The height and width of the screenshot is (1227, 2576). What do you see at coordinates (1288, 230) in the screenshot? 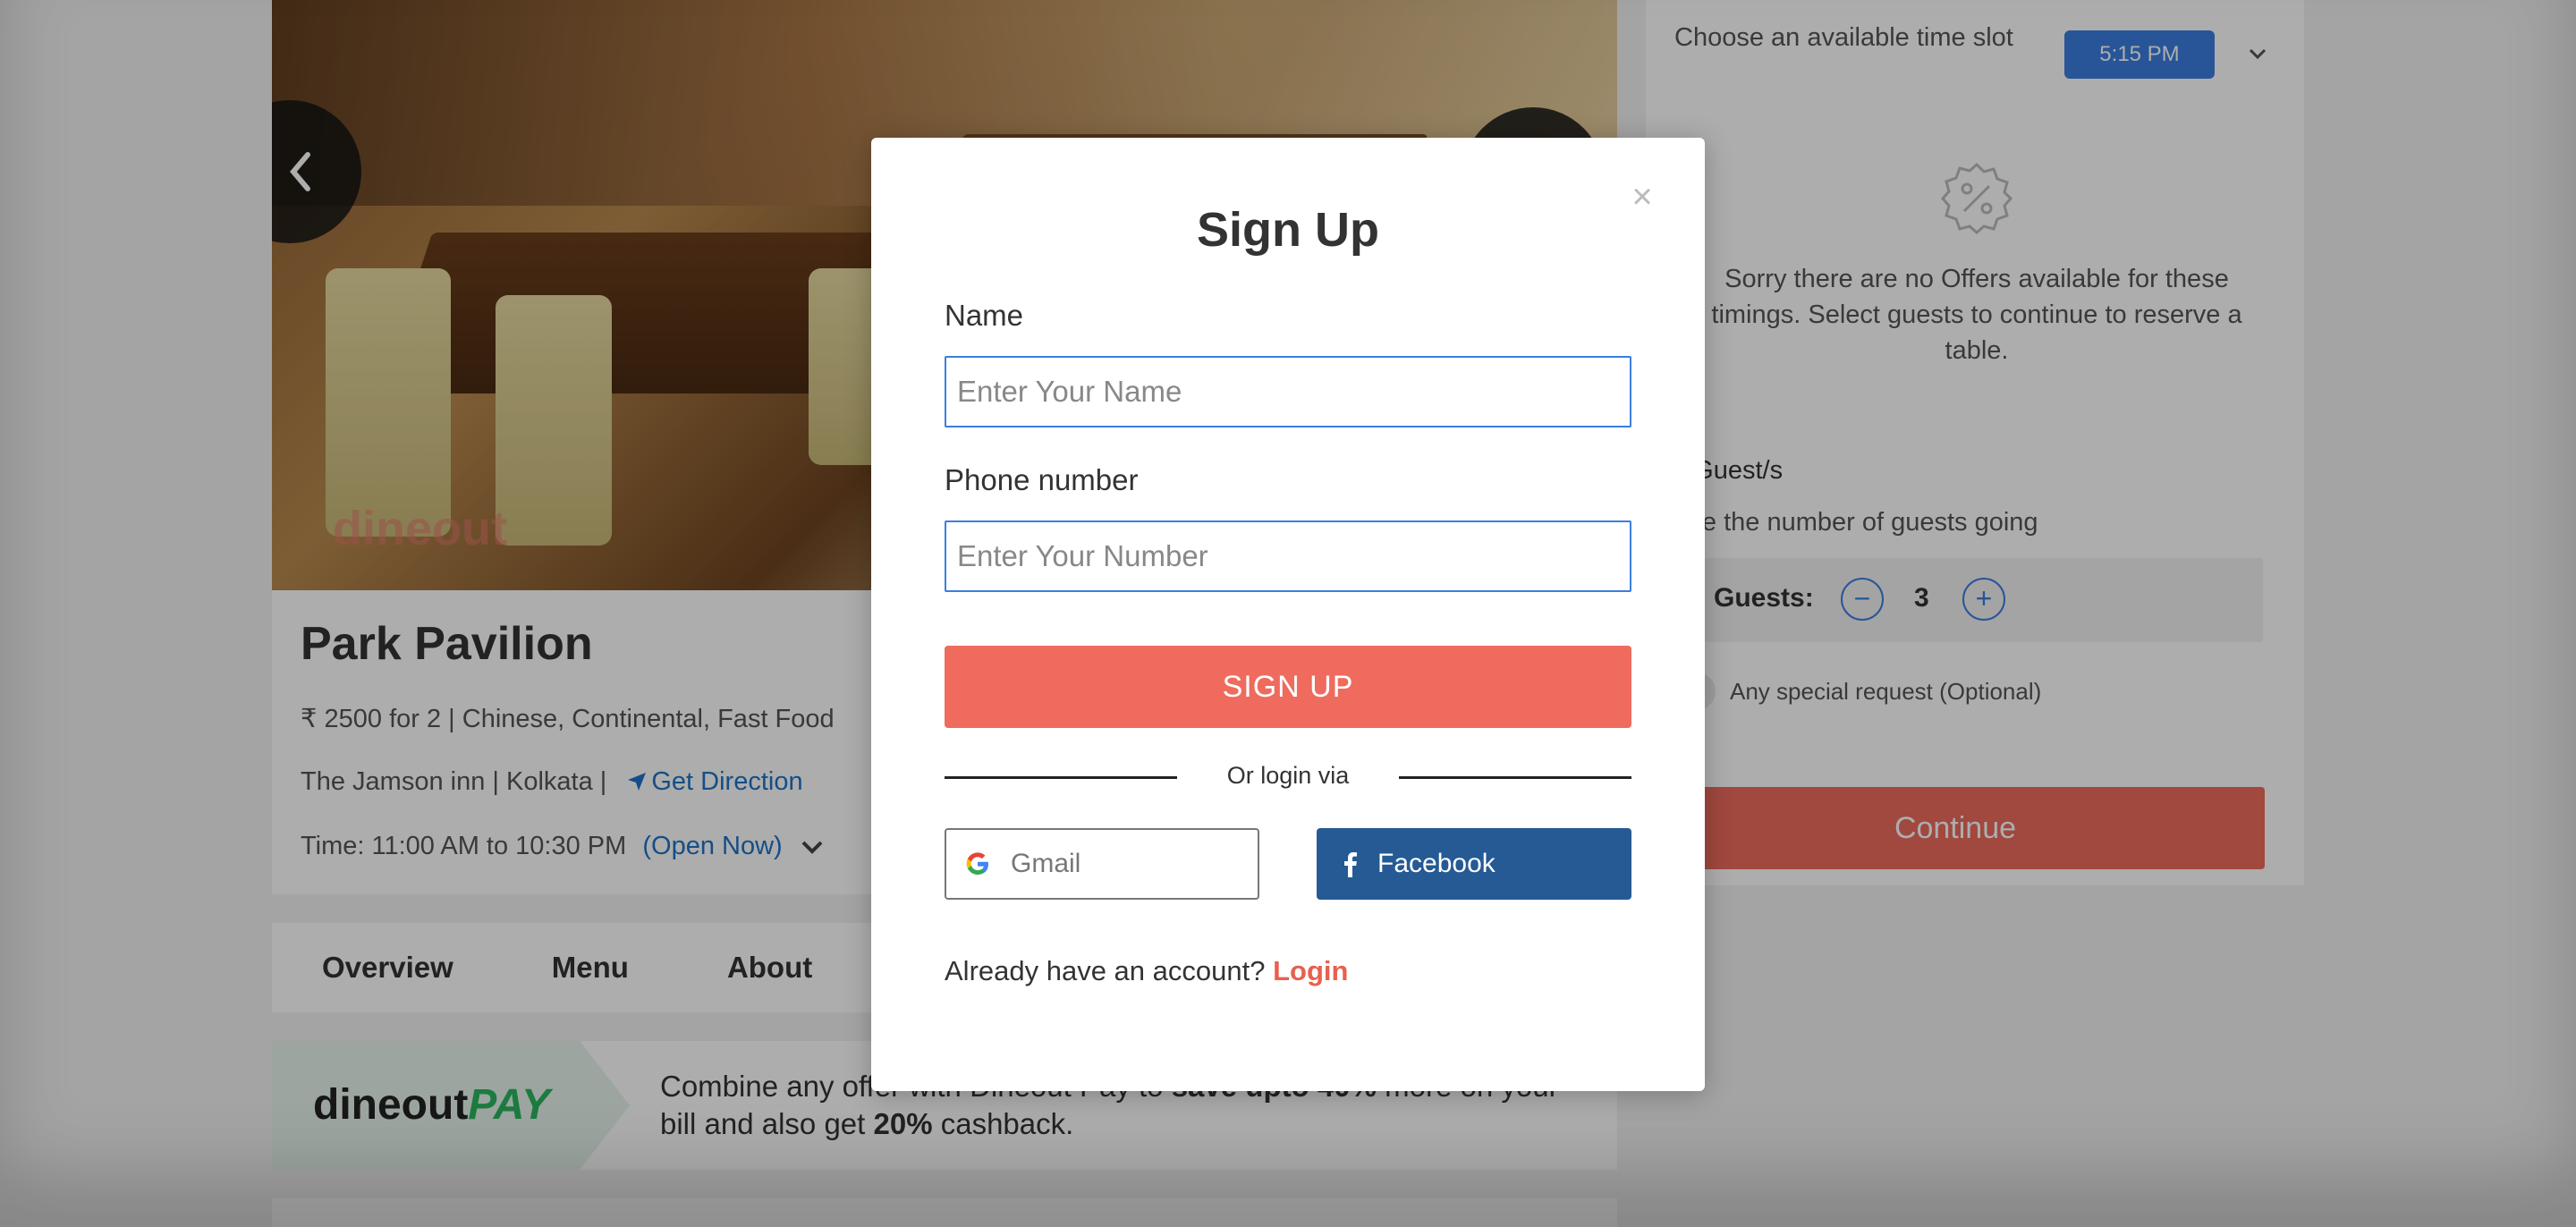
I see `modal-title: Sign Up` at bounding box center [1288, 230].